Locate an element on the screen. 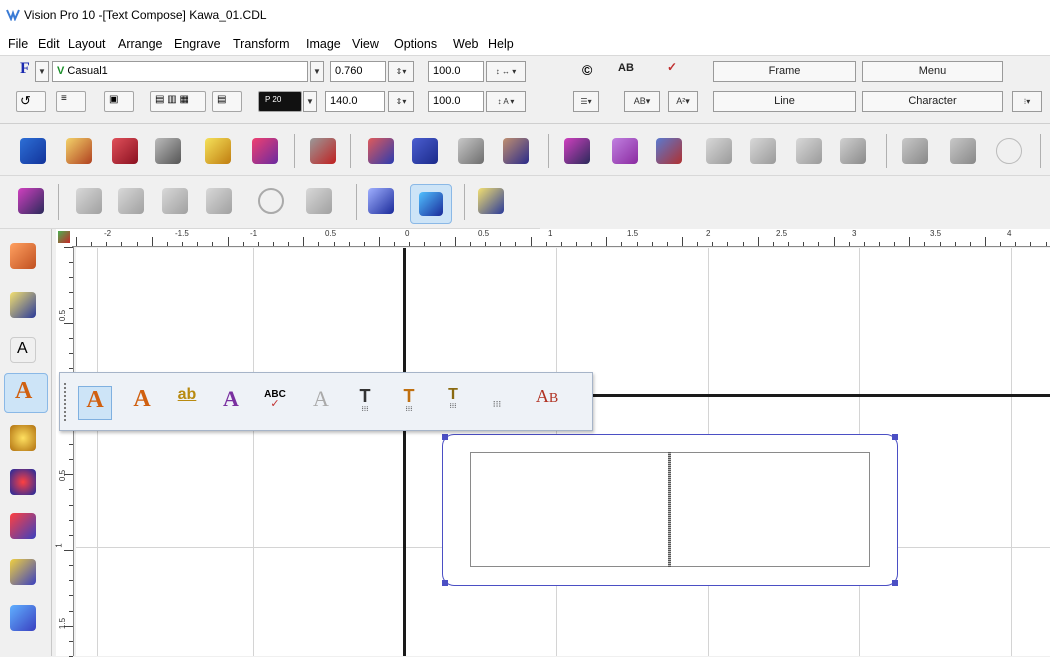 The image size is (1050, 657). character-button: Character is located at coordinates (932, 101).